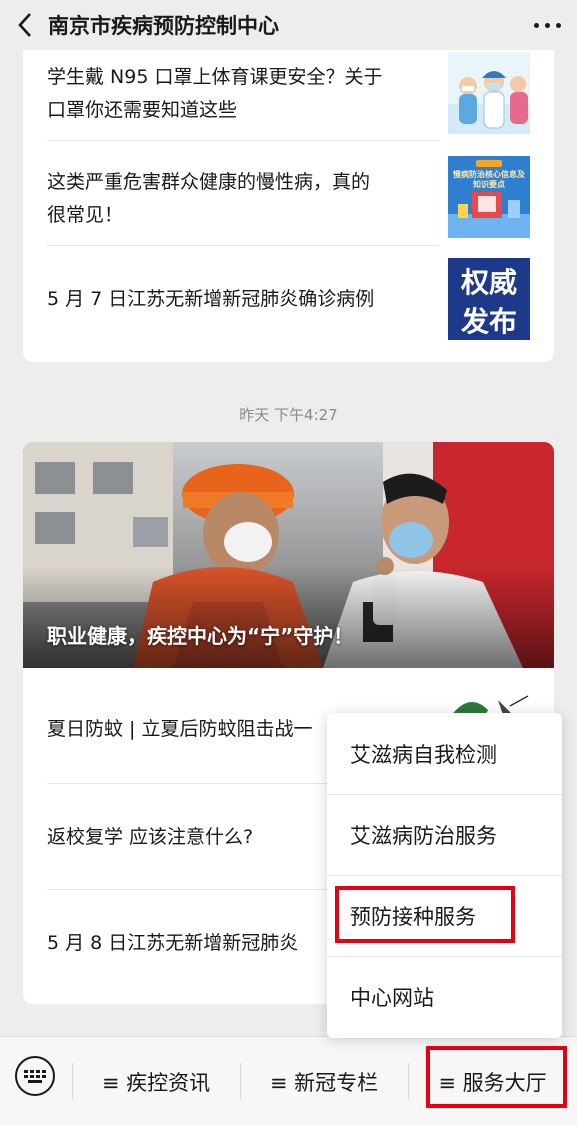 This screenshot has height=1125, width=577. Describe the element at coordinates (489, 93) in the screenshot. I see `article-thumbnail` at that location.